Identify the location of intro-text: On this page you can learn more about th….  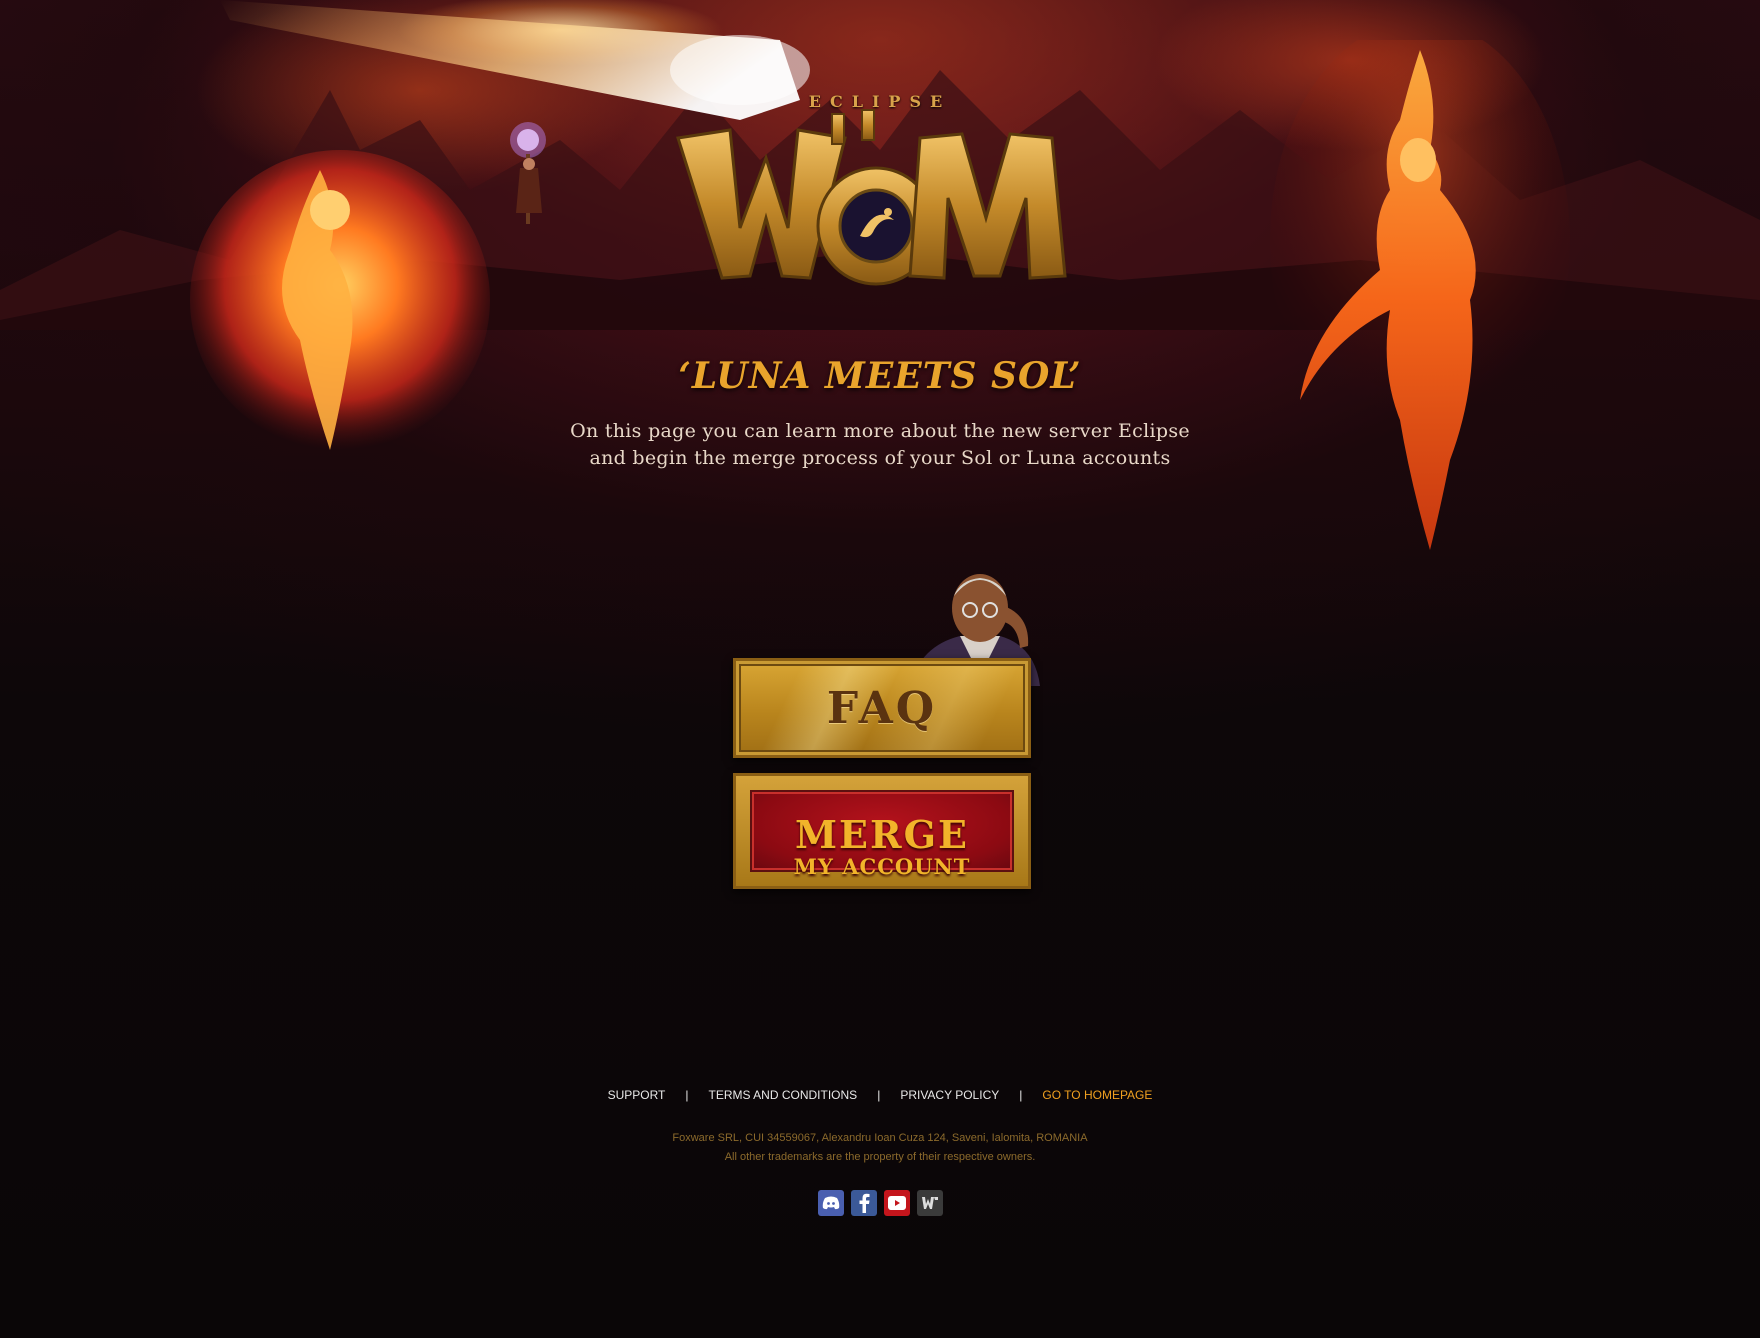
(880, 445).